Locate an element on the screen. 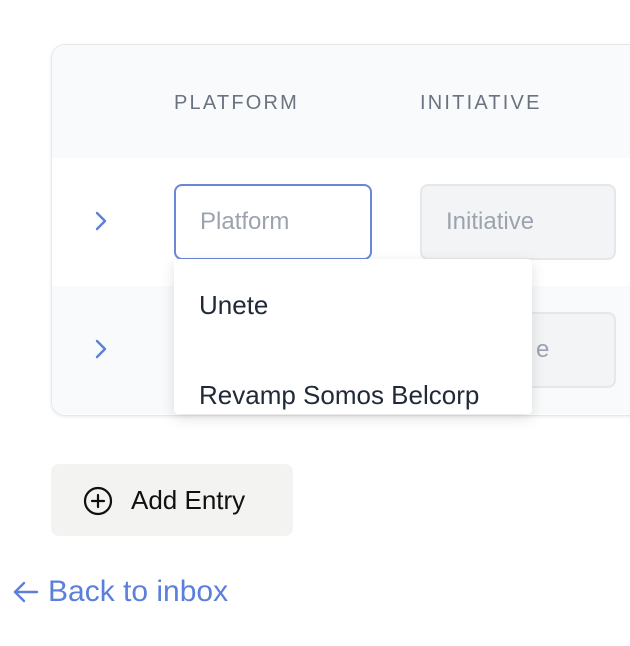 The image size is (630, 646). add-entry-button: Add Entry is located at coordinates (172, 500).